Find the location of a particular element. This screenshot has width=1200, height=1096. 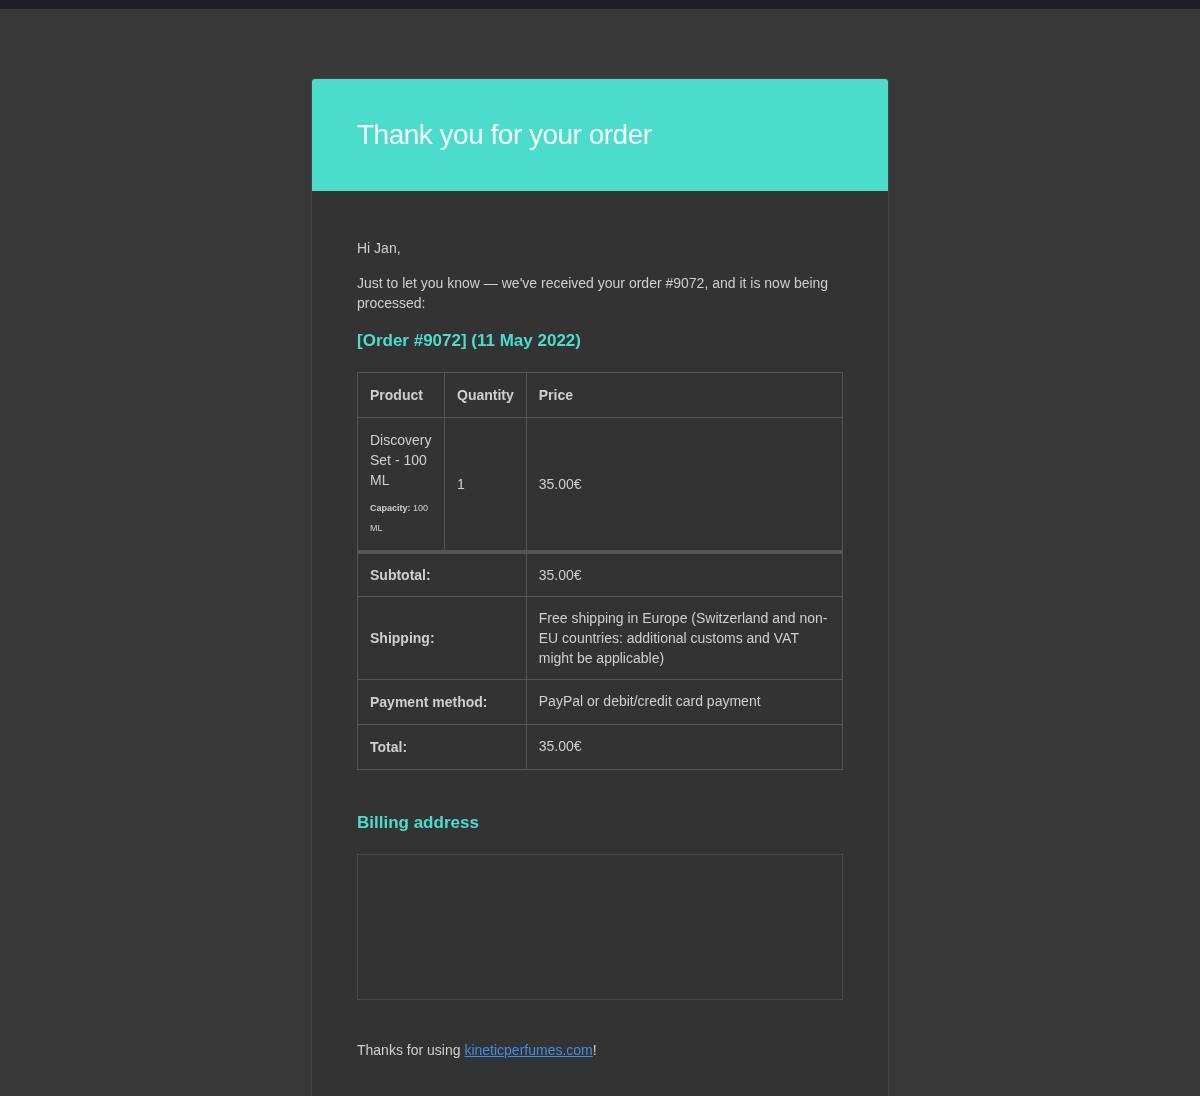

row-label: Payment method: is located at coordinates (442, 702).